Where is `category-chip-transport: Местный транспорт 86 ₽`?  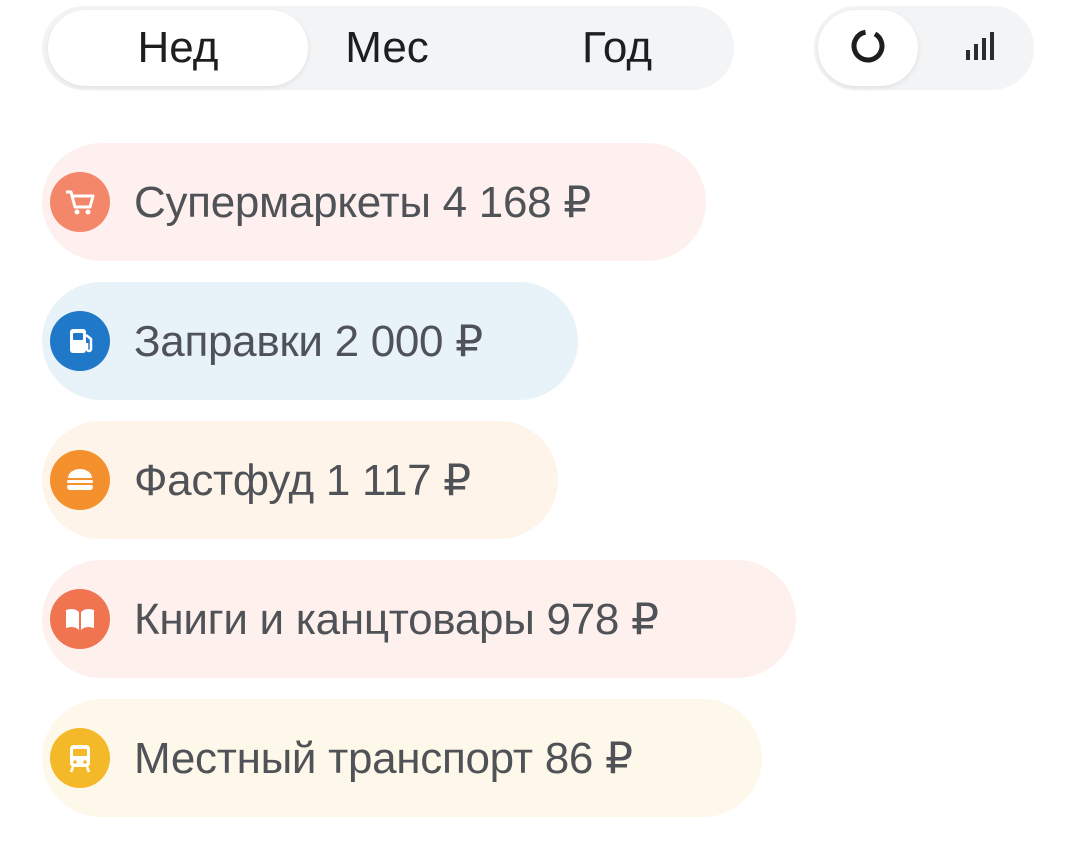
category-chip-transport: Местный транспорт 86 ₽ is located at coordinates (402, 758).